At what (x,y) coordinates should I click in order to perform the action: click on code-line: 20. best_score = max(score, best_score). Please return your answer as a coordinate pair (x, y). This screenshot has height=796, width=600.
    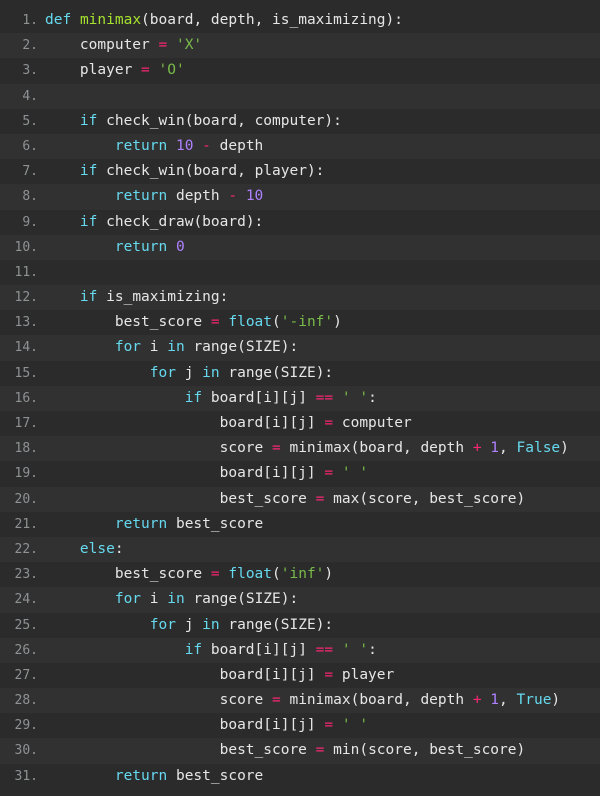
    Looking at the image, I should click on (300, 499).